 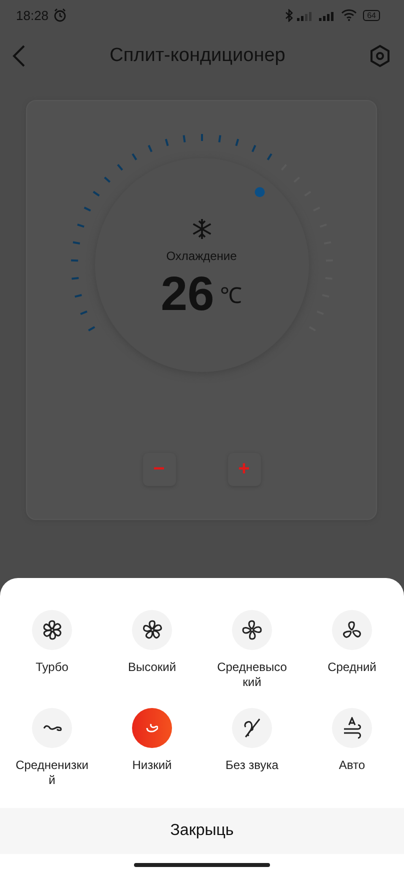 I want to click on temperature-value: 26, so click(x=187, y=295).